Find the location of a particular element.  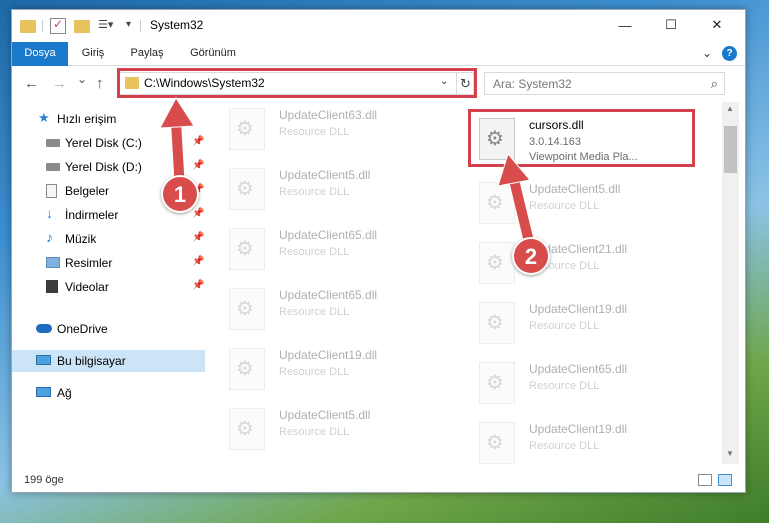

callout-1: 1 is located at coordinates (180, 194).